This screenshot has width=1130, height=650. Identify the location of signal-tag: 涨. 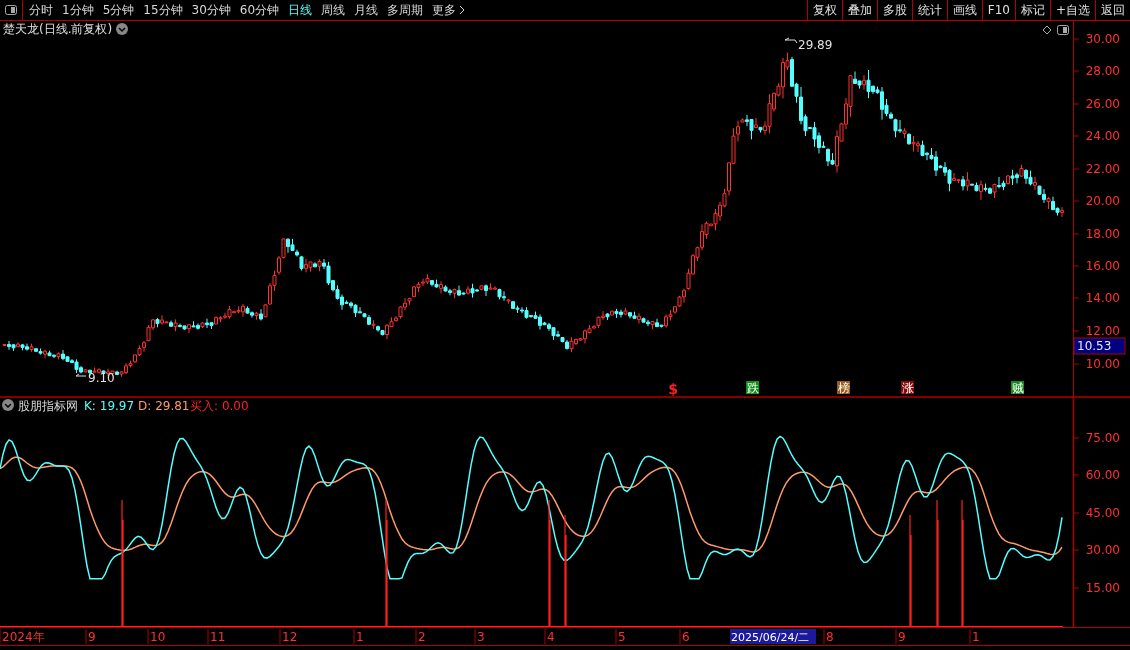
(907, 388).